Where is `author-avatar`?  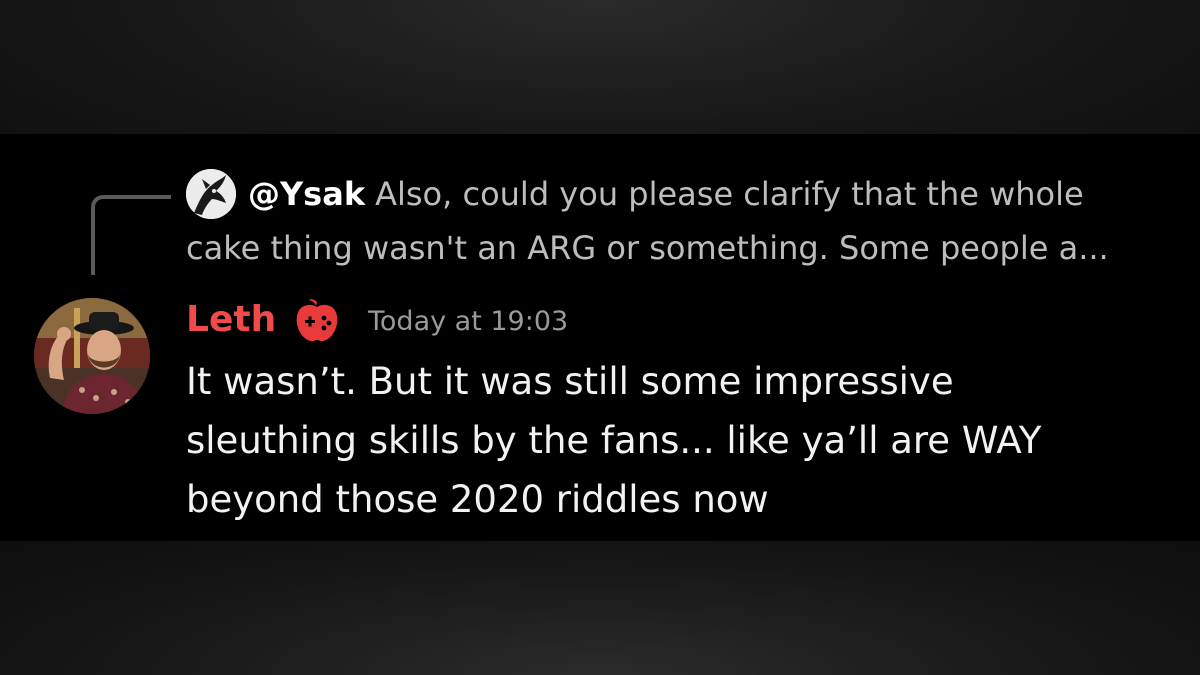 author-avatar is located at coordinates (92, 356).